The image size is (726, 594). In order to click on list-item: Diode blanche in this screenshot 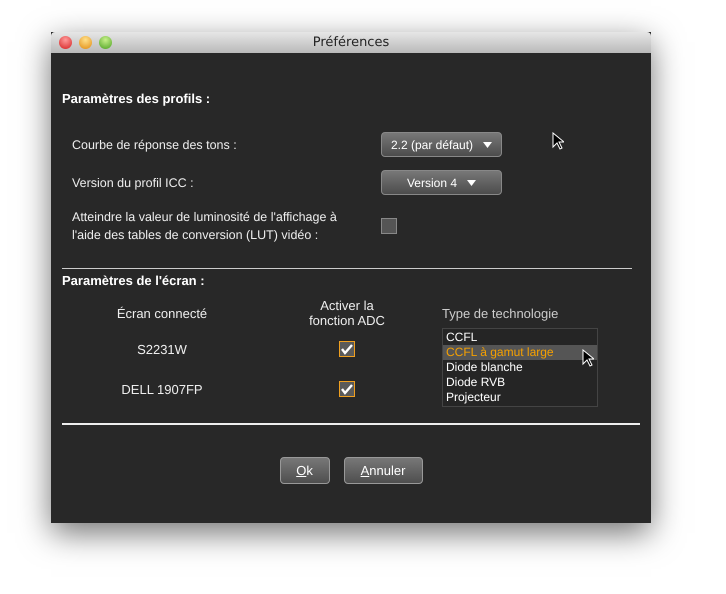, I will do `click(520, 367)`.